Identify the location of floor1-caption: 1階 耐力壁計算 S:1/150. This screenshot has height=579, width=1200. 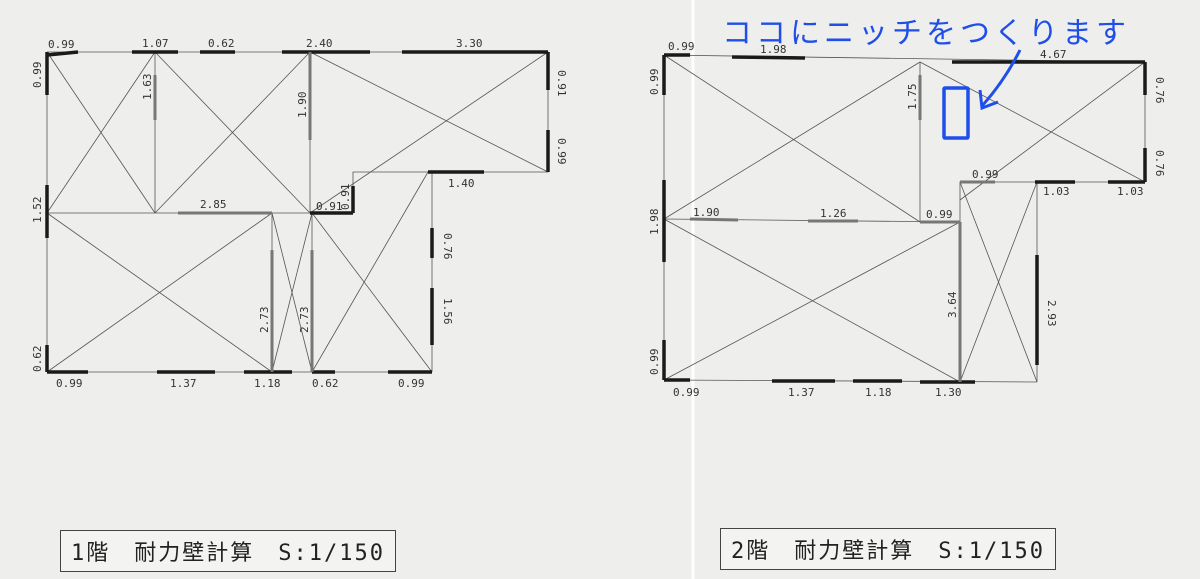
(228, 551).